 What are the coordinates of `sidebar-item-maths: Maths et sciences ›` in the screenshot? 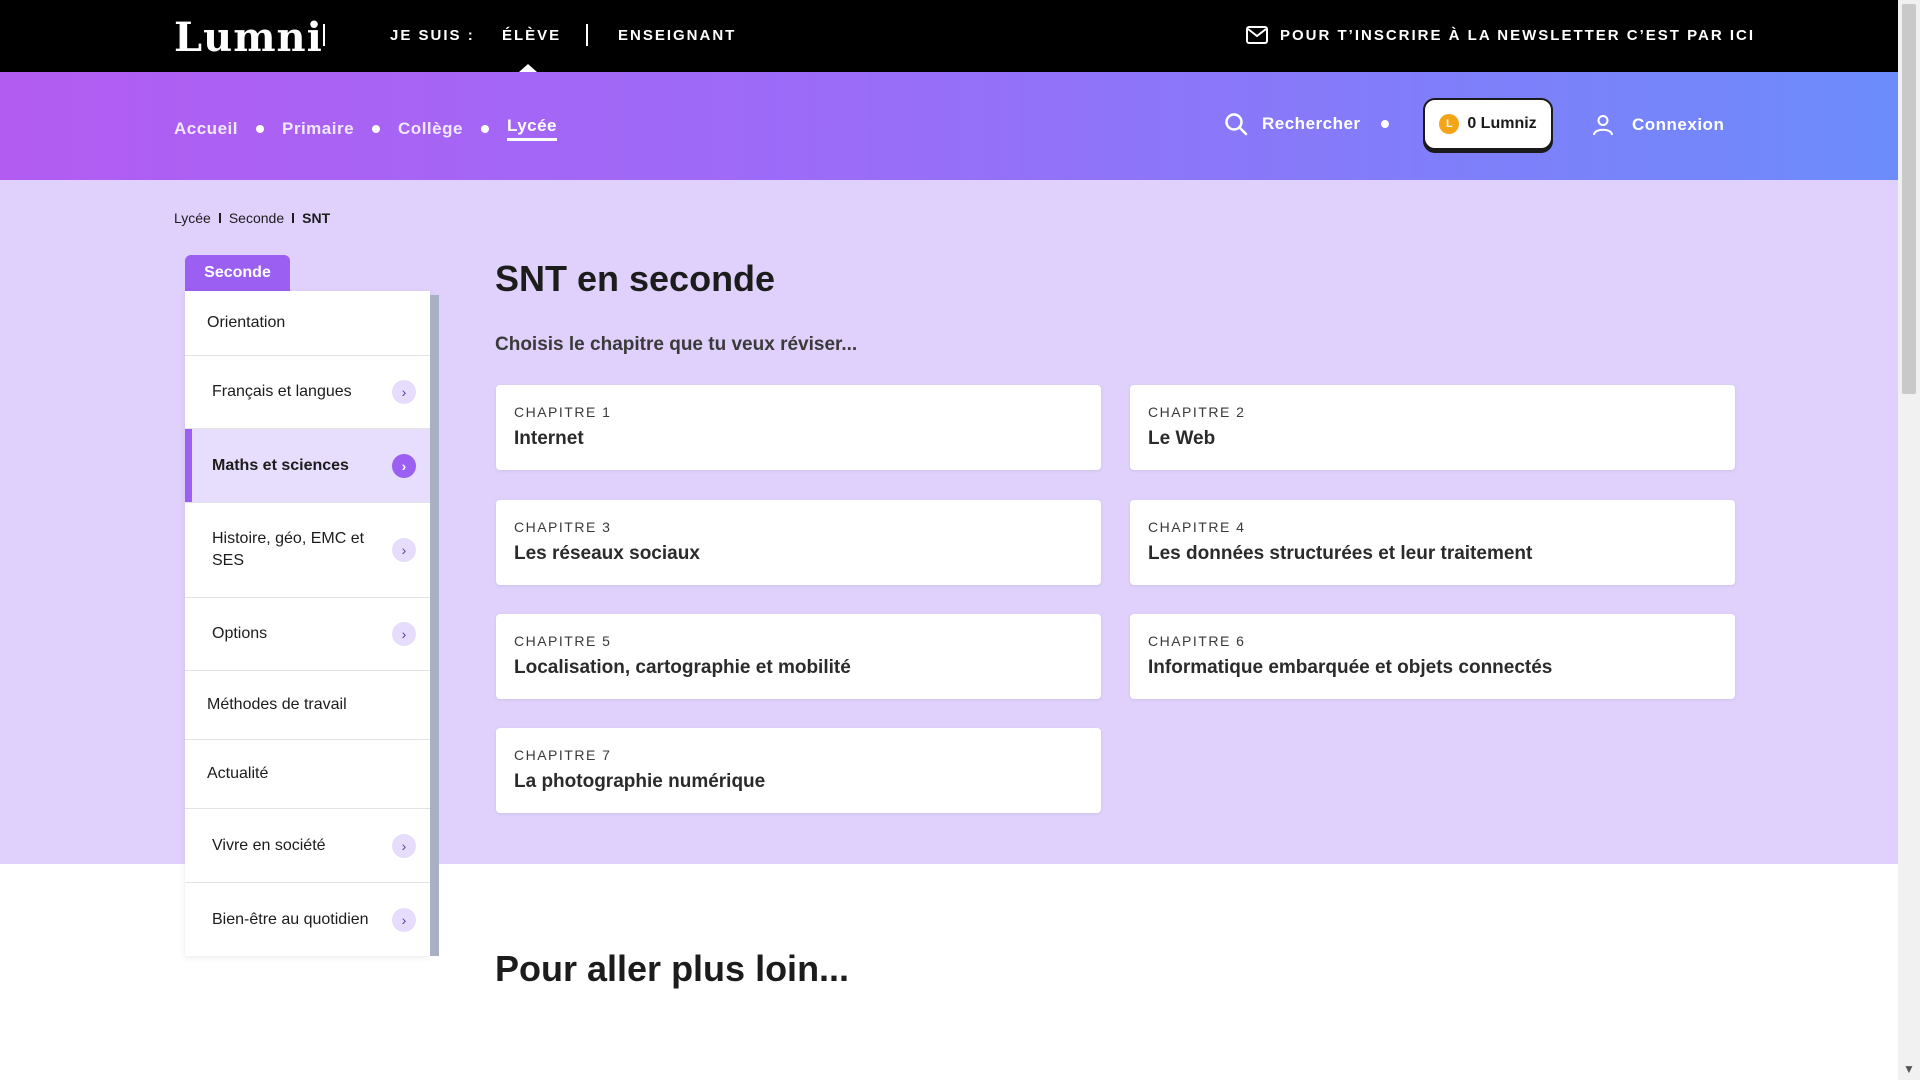 It's located at (307, 466).